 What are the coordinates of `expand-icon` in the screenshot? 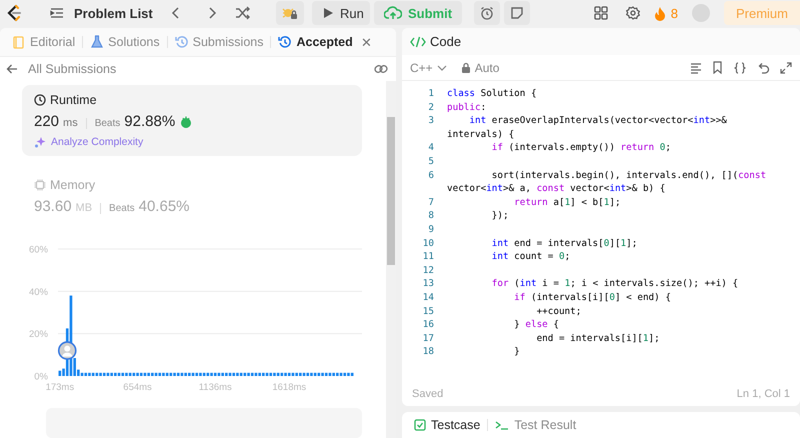 It's located at (786, 68).